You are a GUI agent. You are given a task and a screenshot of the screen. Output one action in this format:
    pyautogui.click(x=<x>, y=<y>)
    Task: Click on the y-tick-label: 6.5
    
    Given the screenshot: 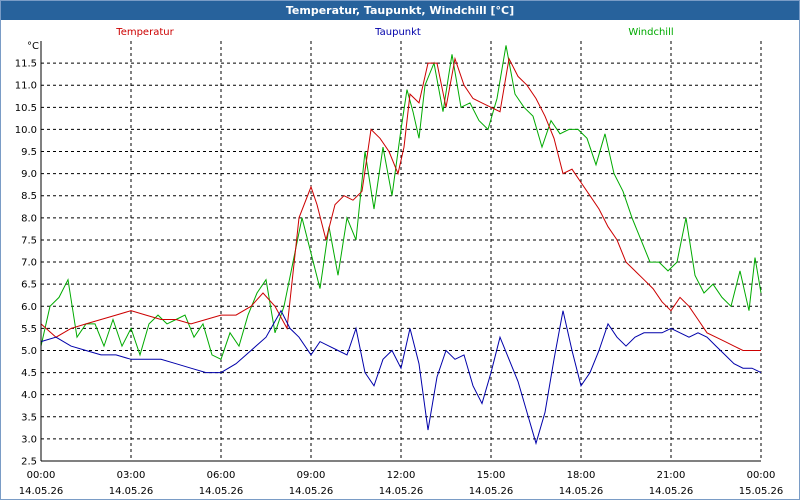 What is the action you would take?
    pyautogui.click(x=29, y=285)
    